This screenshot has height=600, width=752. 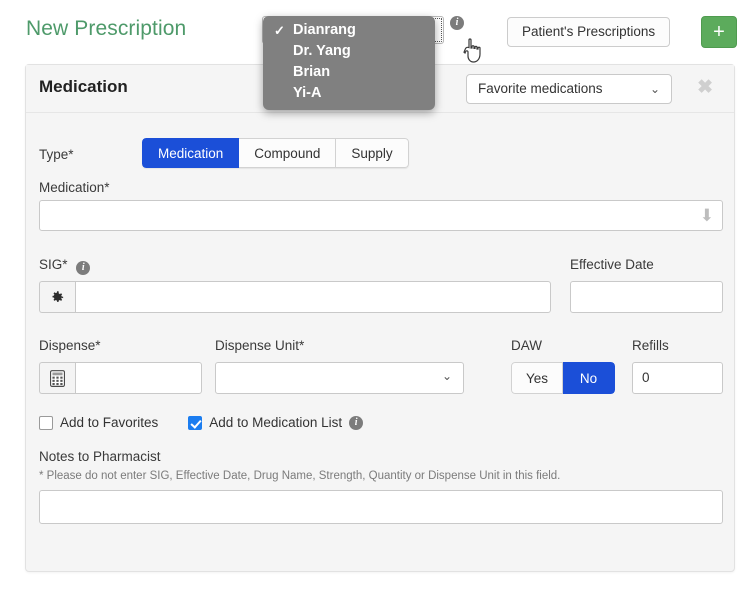 I want to click on arrow-down-icon: ⬇, so click(x=706, y=215).